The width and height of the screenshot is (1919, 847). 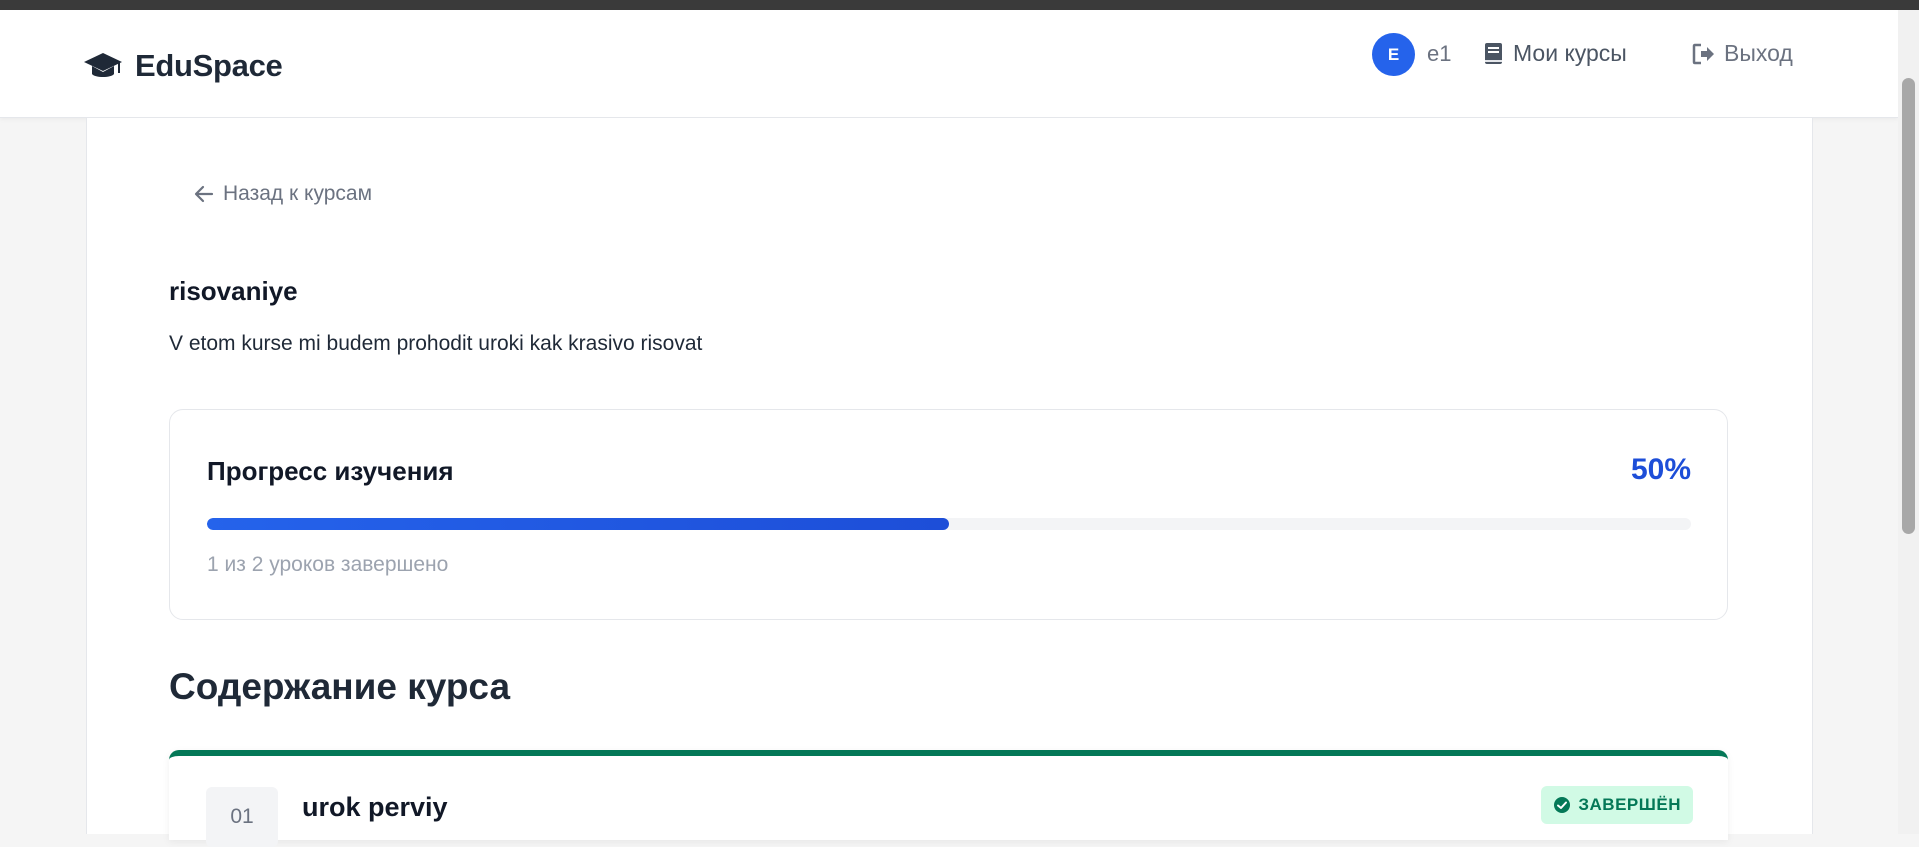 What do you see at coordinates (340, 686) in the screenshot?
I see `course-contents-heading: Содержание курса` at bounding box center [340, 686].